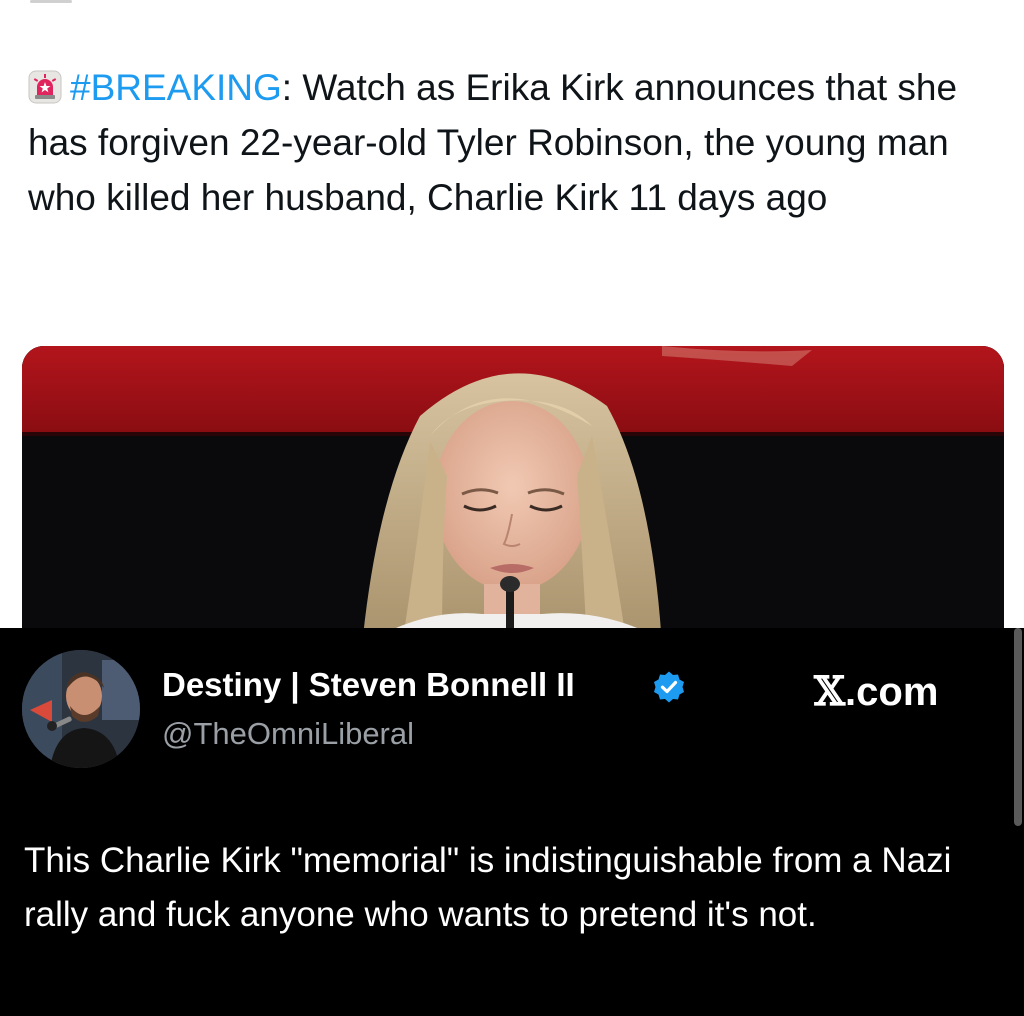  Describe the element at coordinates (176, 87) in the screenshot. I see `breaking-hashtag-link: #BREAKING` at that location.